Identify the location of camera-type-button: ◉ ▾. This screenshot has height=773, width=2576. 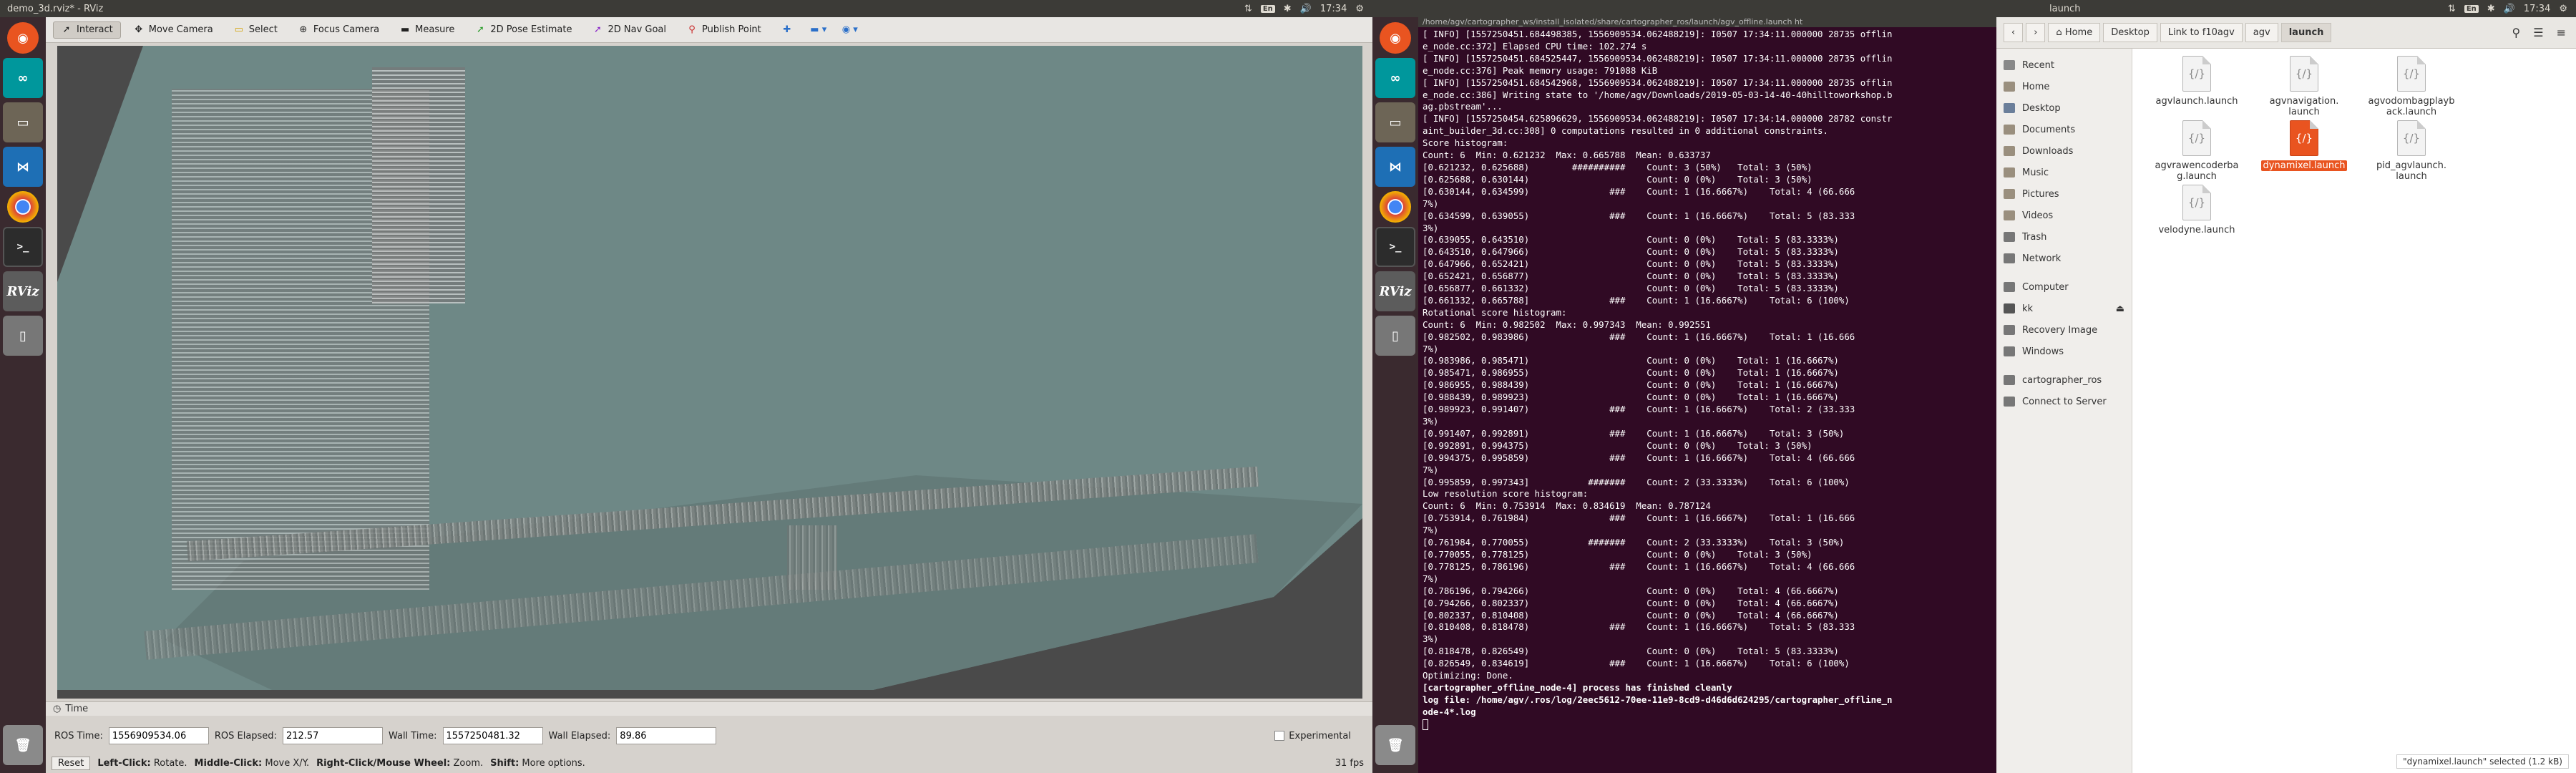
(850, 30).